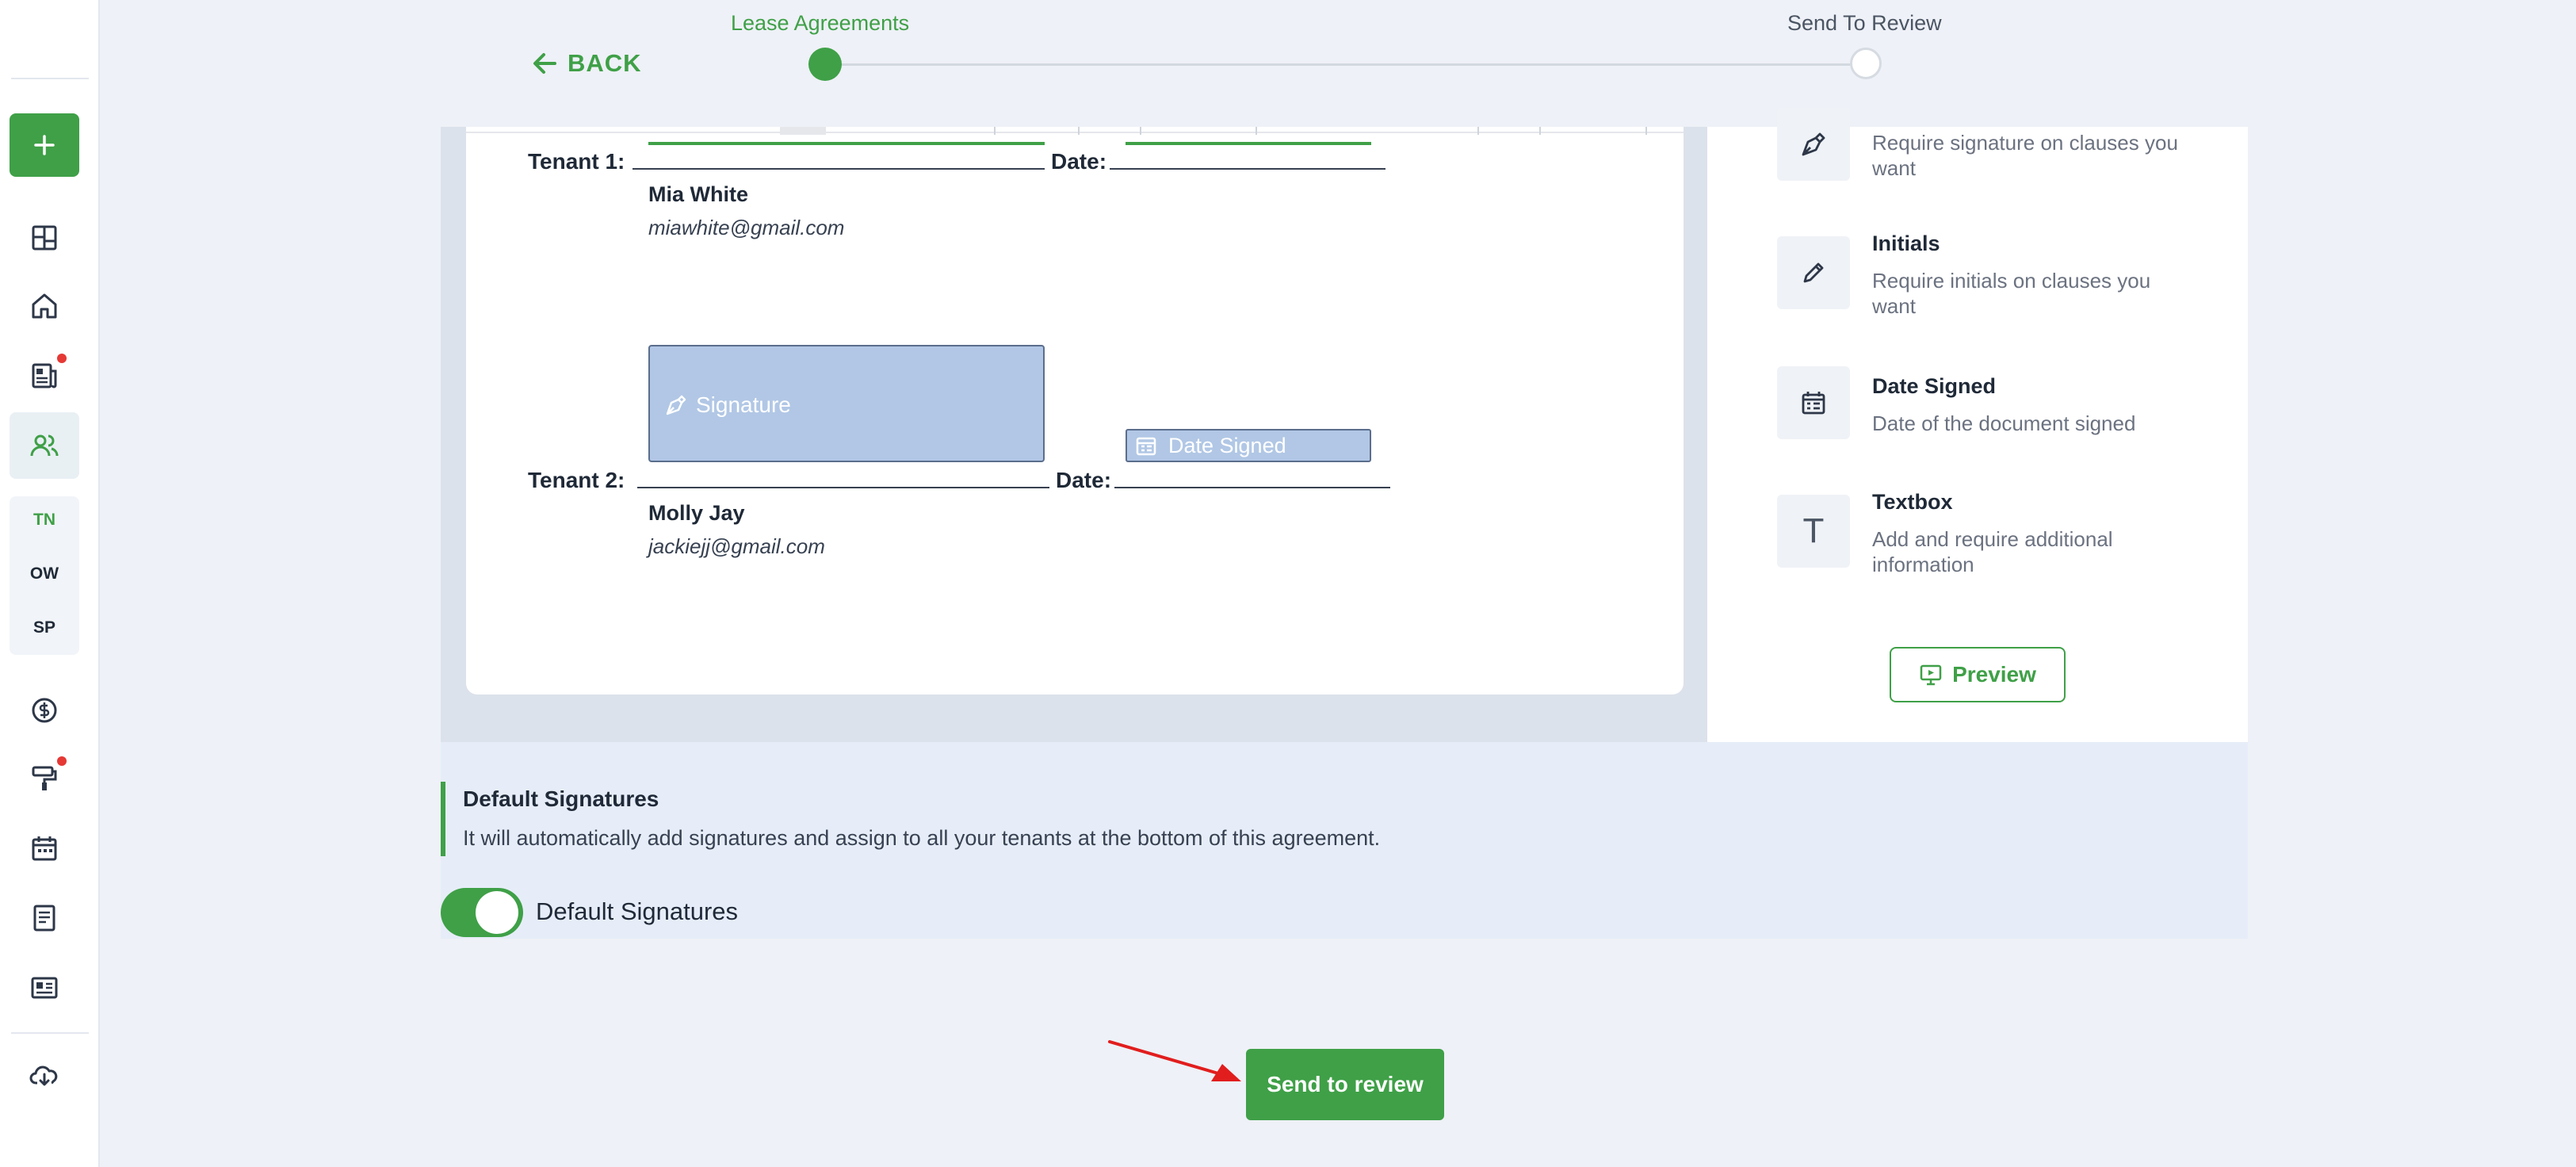  I want to click on arrow-left-icon, so click(544, 64).